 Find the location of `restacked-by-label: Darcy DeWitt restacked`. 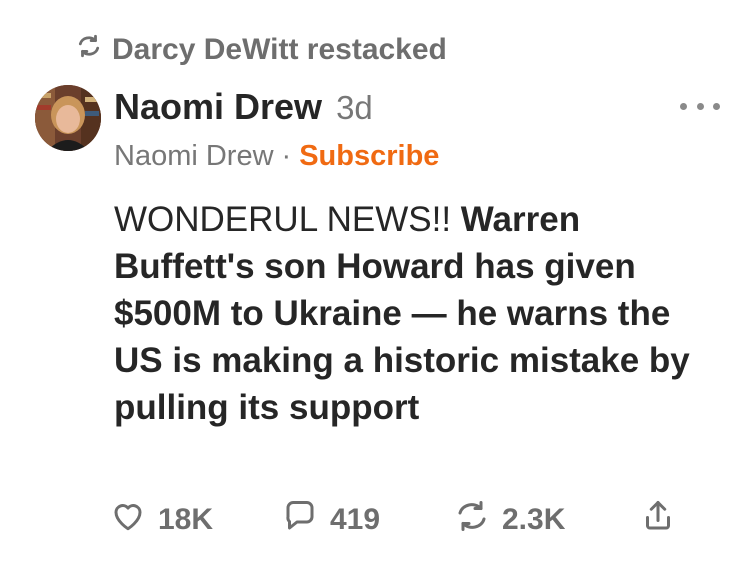

restacked-by-label: Darcy DeWitt restacked is located at coordinates (279, 49).